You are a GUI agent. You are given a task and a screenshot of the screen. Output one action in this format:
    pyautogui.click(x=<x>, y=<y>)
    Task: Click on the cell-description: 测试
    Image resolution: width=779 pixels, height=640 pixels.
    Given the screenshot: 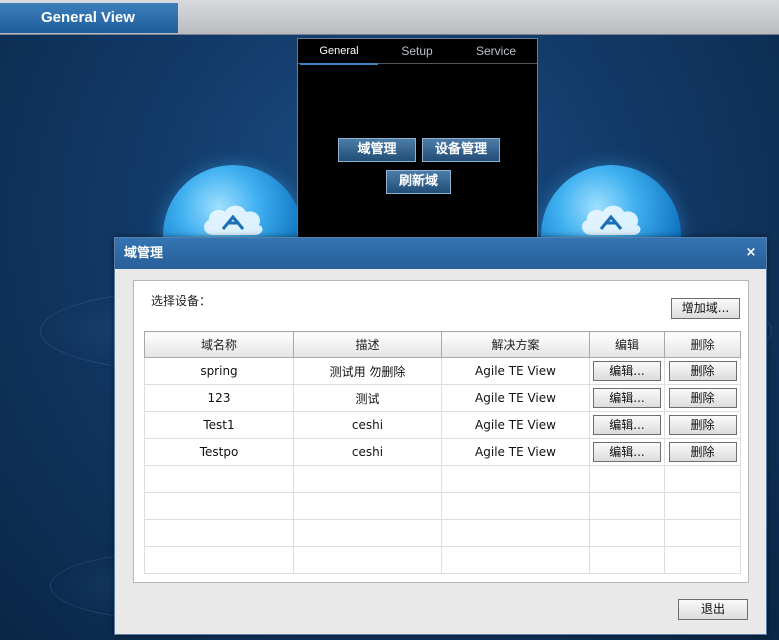 What is the action you would take?
    pyautogui.click(x=367, y=398)
    